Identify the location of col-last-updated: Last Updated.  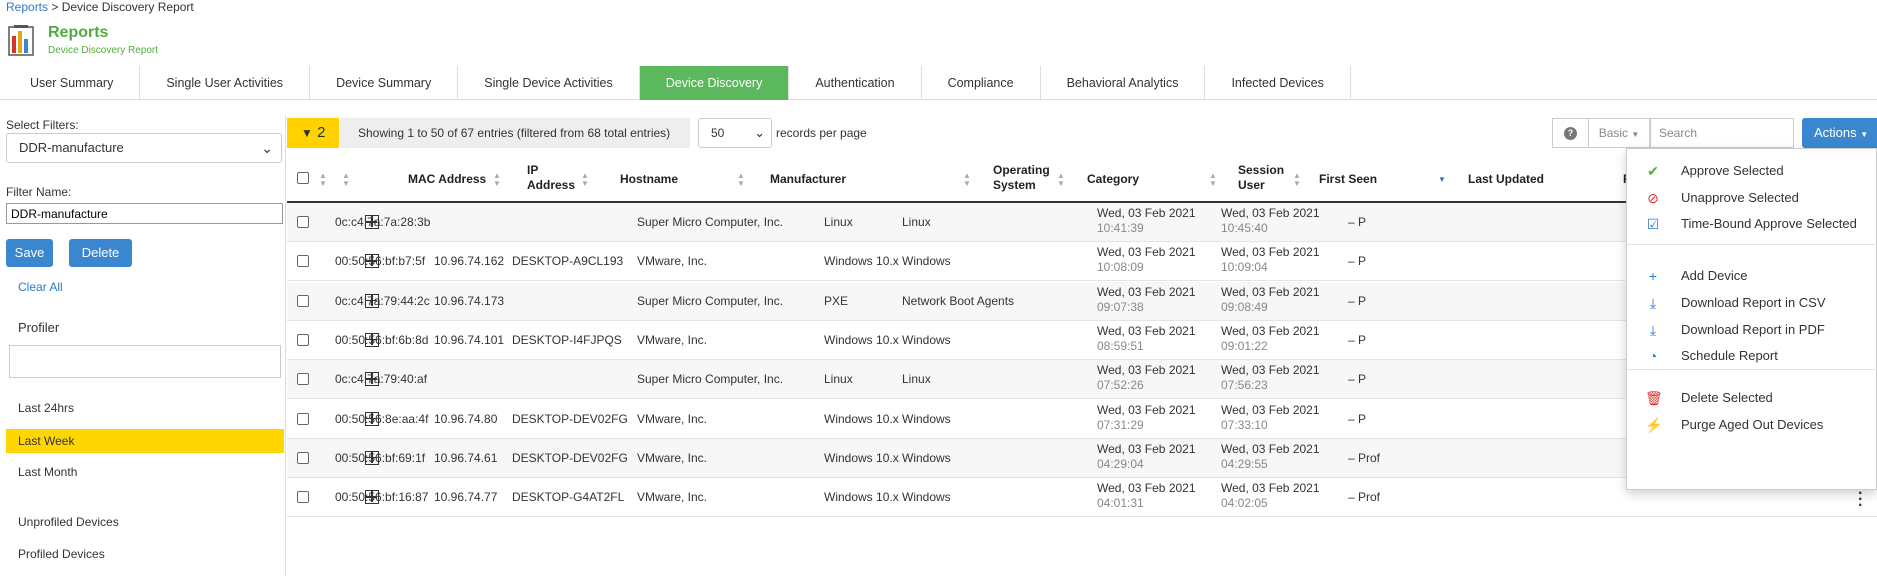
(1506, 179).